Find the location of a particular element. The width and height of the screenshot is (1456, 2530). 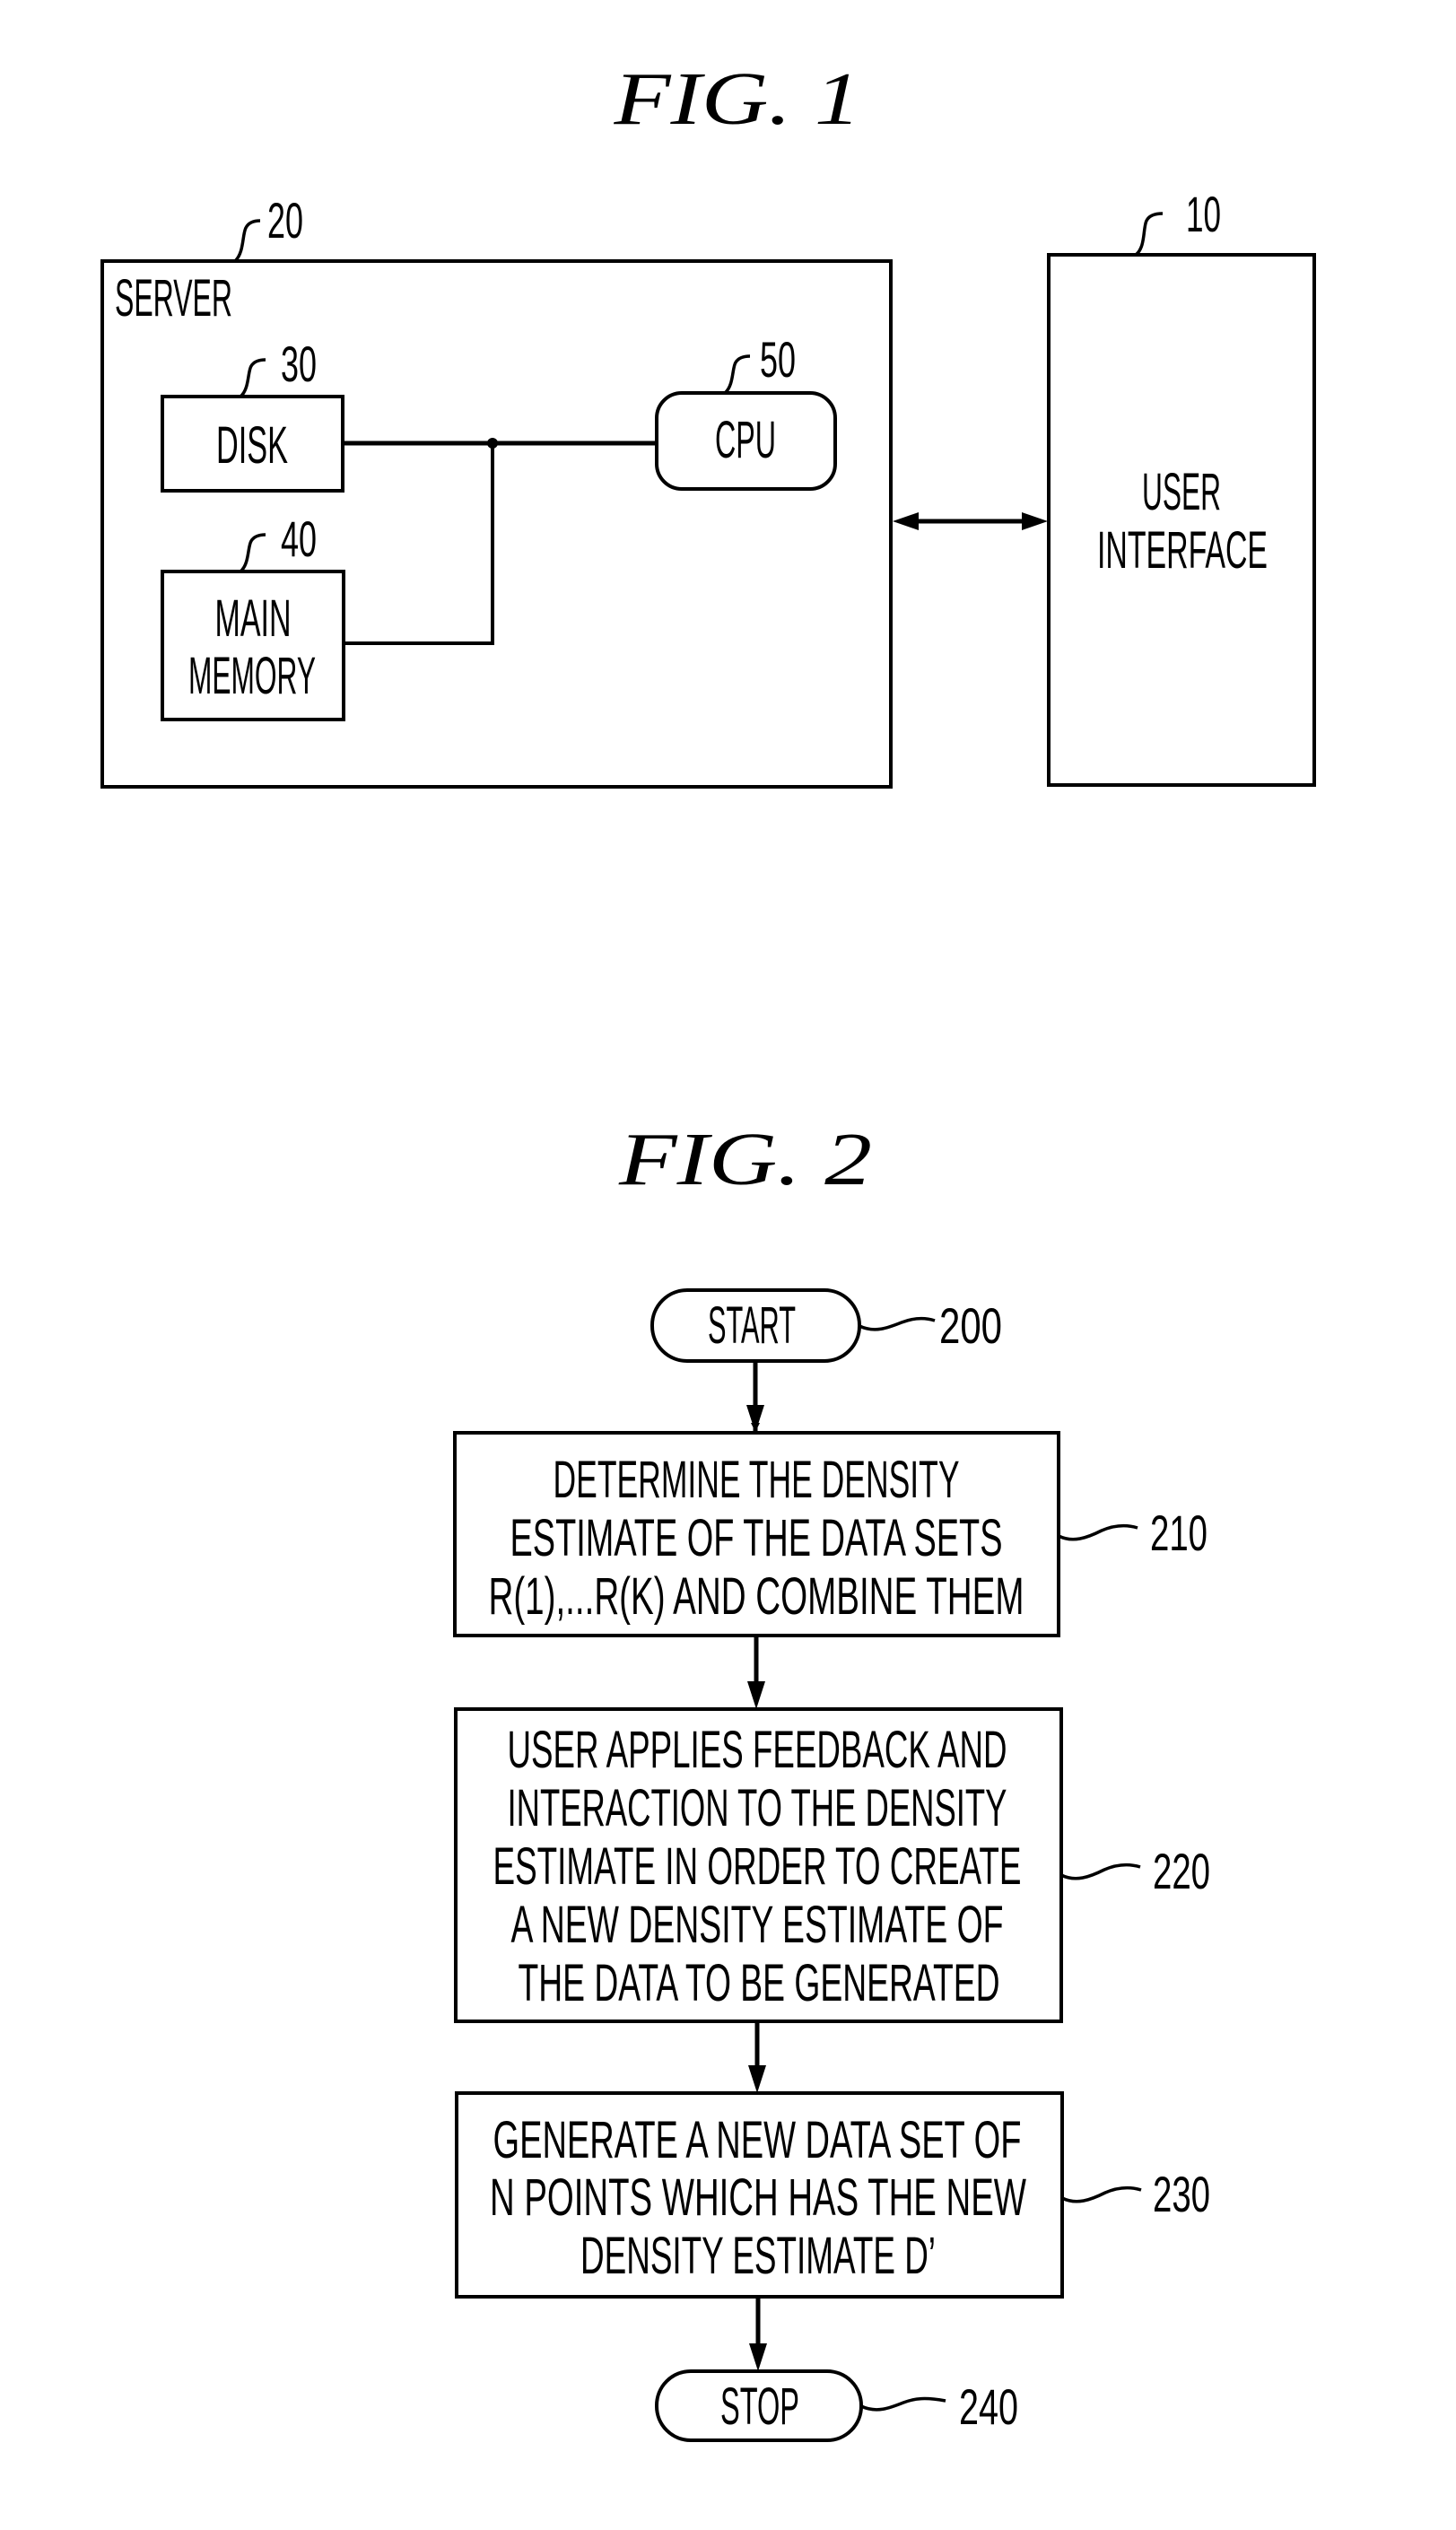

disk-block: DISK 30 is located at coordinates (252, 414).